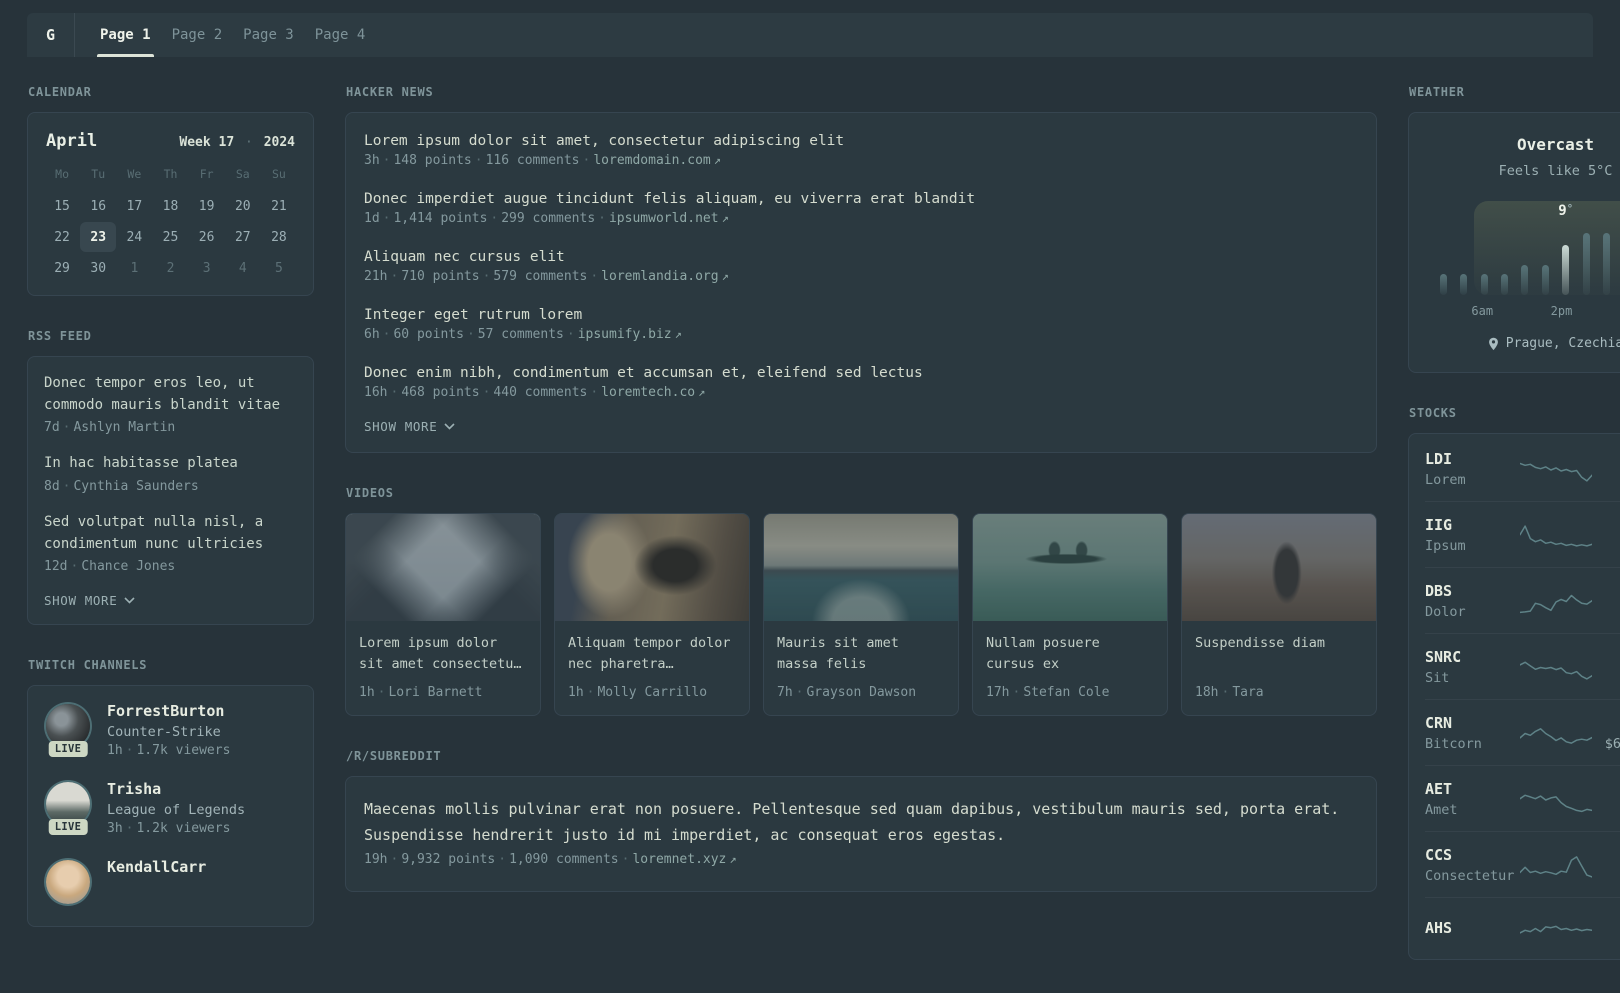 The image size is (1620, 993). What do you see at coordinates (1279, 614) in the screenshot?
I see `video-card: Suspendisse diam18h·Tara` at bounding box center [1279, 614].